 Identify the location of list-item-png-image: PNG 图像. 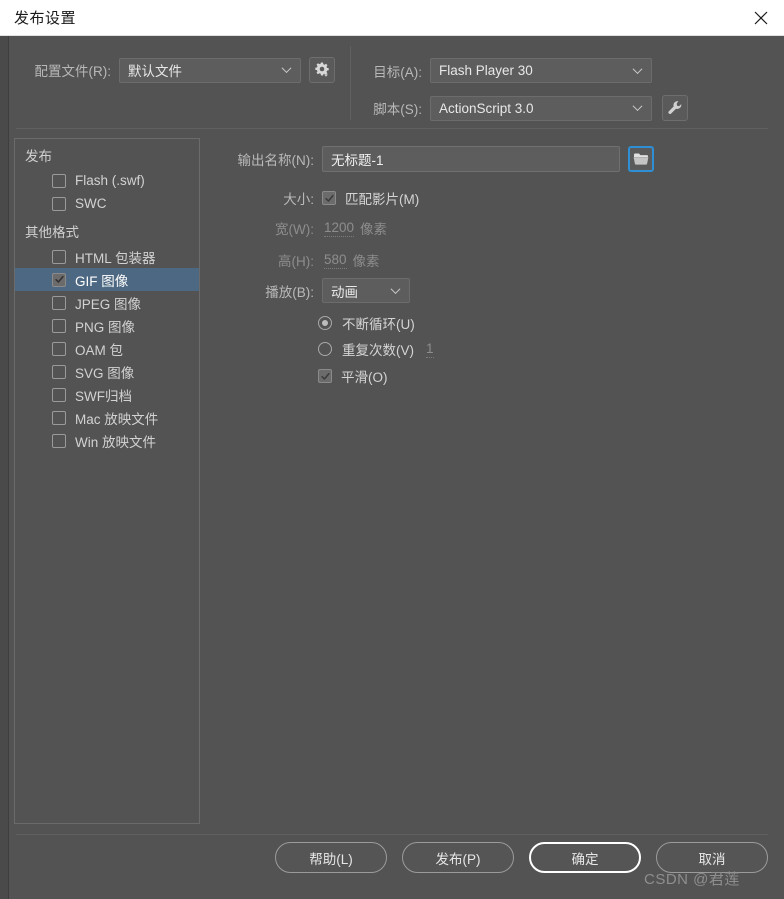
(107, 325).